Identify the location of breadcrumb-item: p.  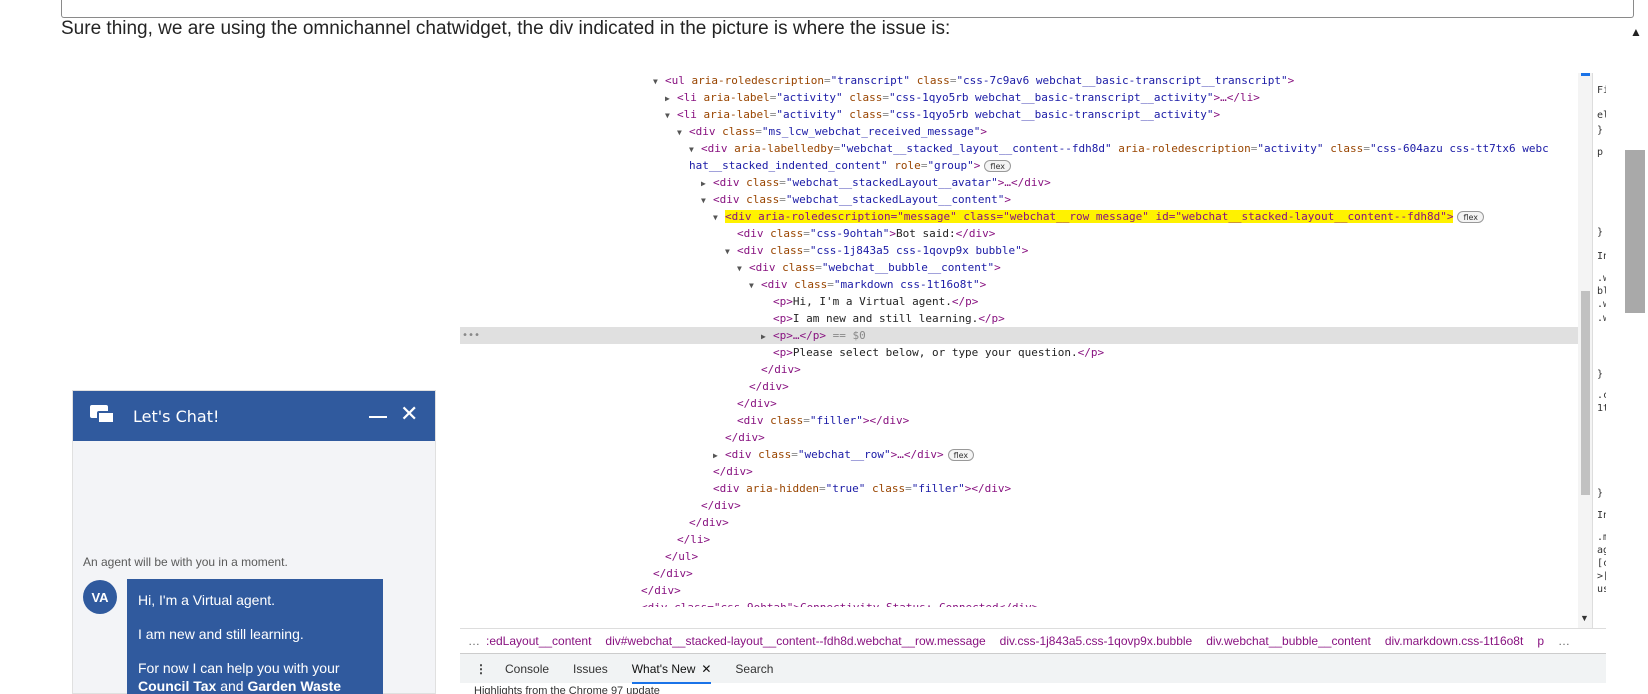
(1540, 641).